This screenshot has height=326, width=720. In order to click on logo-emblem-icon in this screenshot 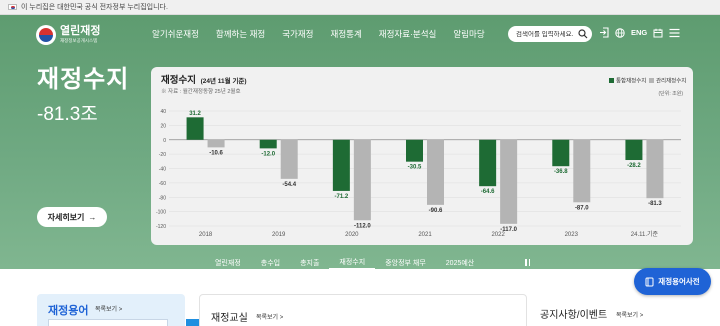, I will do `click(46, 35)`.